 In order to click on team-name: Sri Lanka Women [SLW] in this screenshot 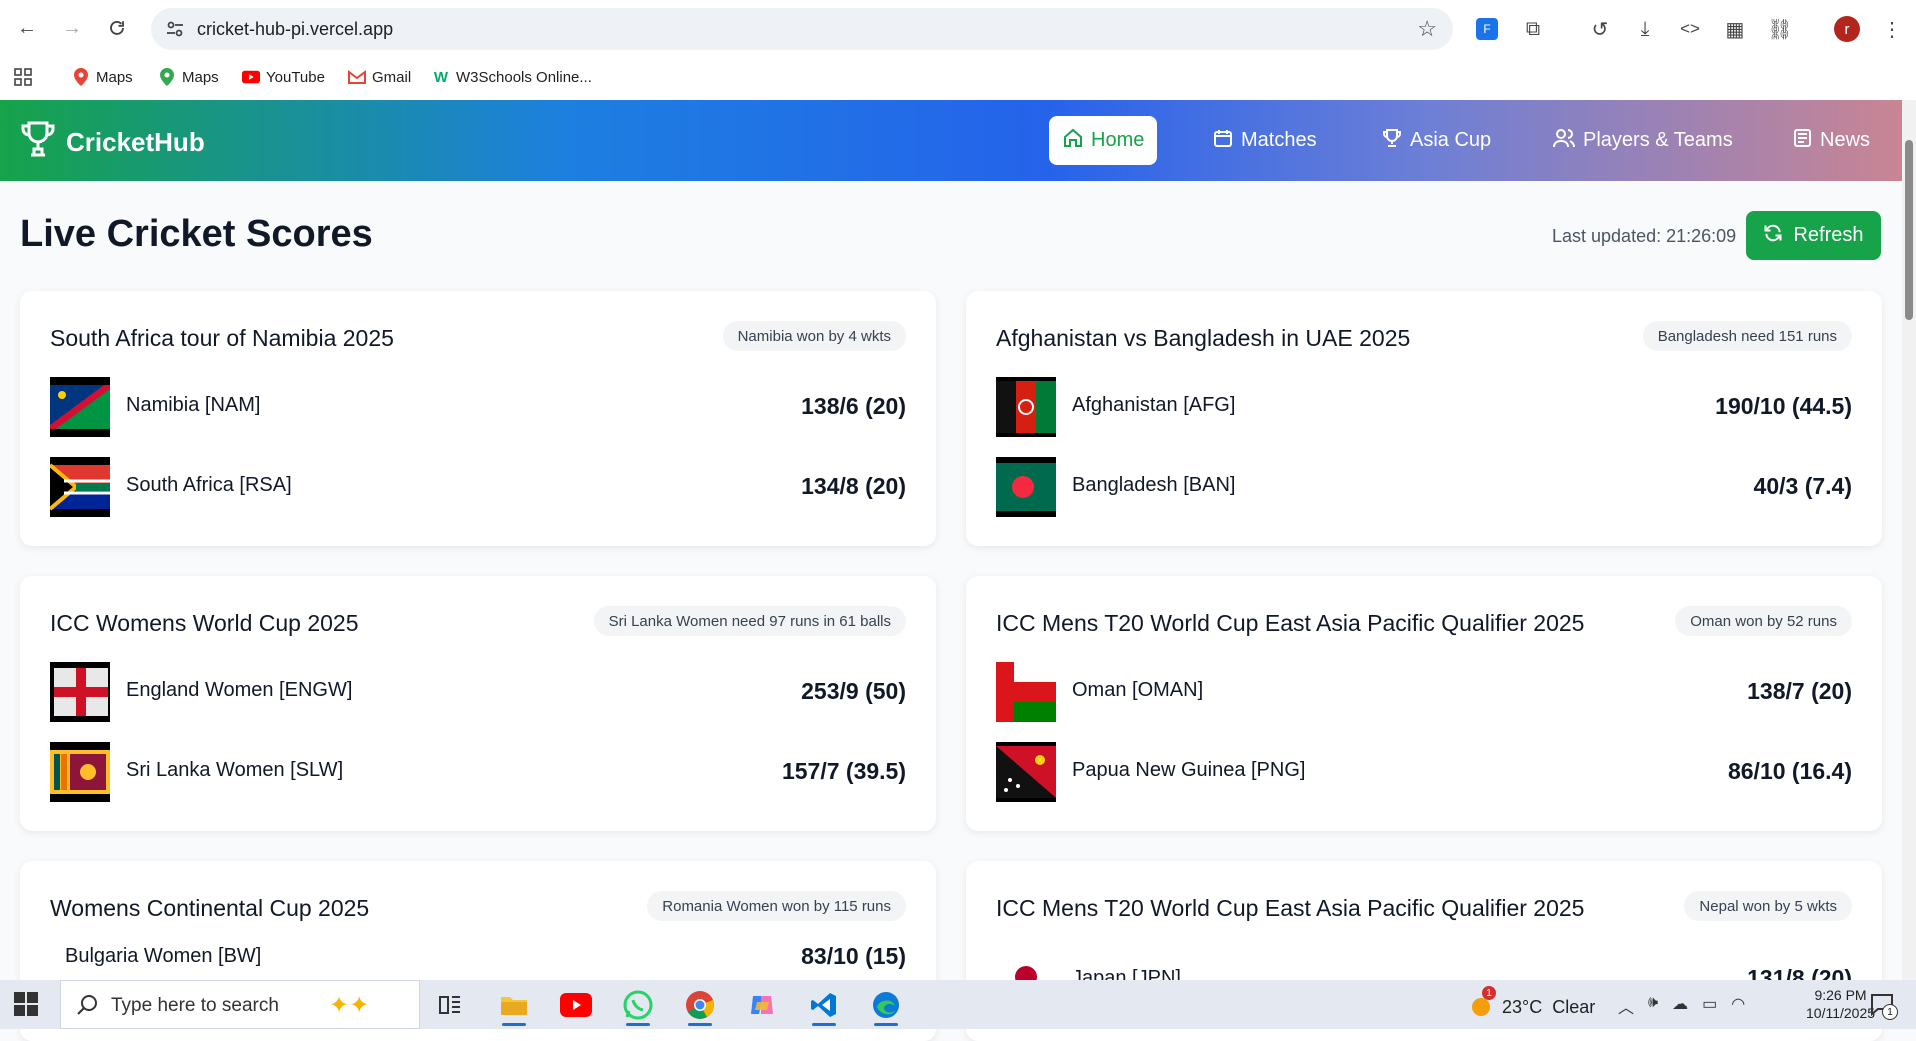, I will do `click(235, 770)`.